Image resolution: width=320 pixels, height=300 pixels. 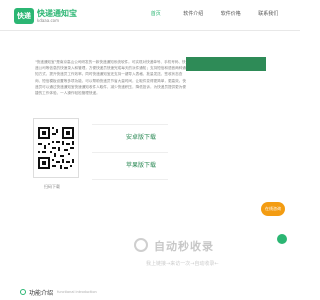 I want to click on feature-subtitle: functional introduction, so click(x=77, y=292).